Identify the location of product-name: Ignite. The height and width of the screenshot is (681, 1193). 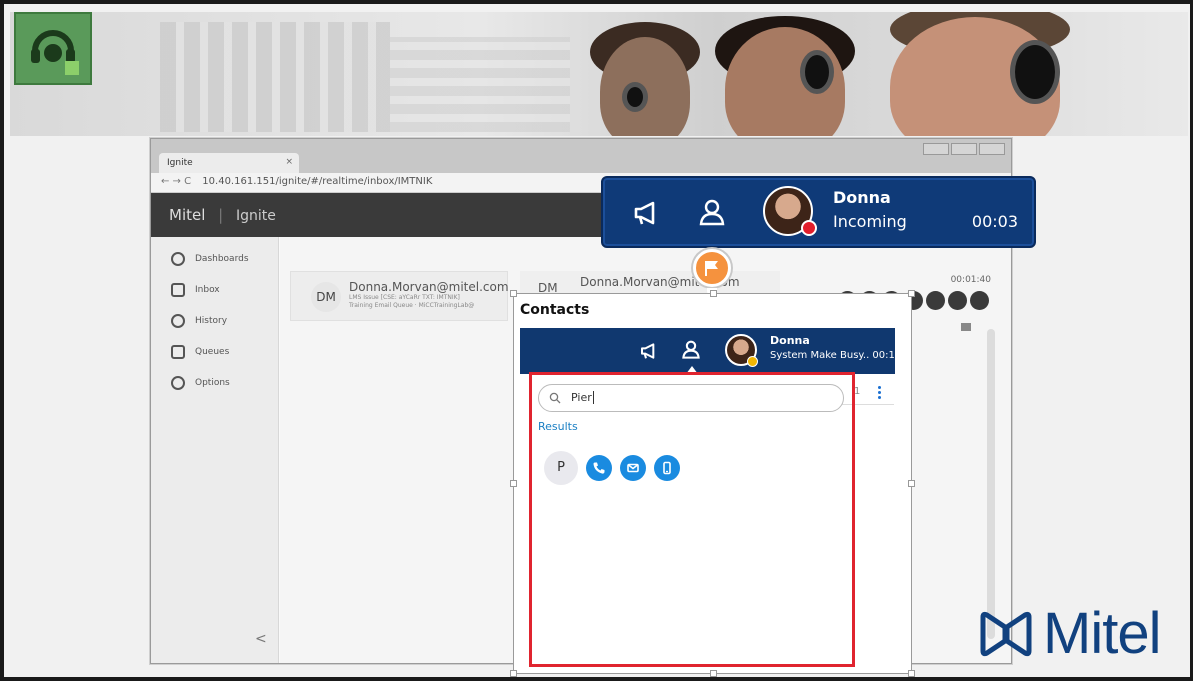
(256, 216).